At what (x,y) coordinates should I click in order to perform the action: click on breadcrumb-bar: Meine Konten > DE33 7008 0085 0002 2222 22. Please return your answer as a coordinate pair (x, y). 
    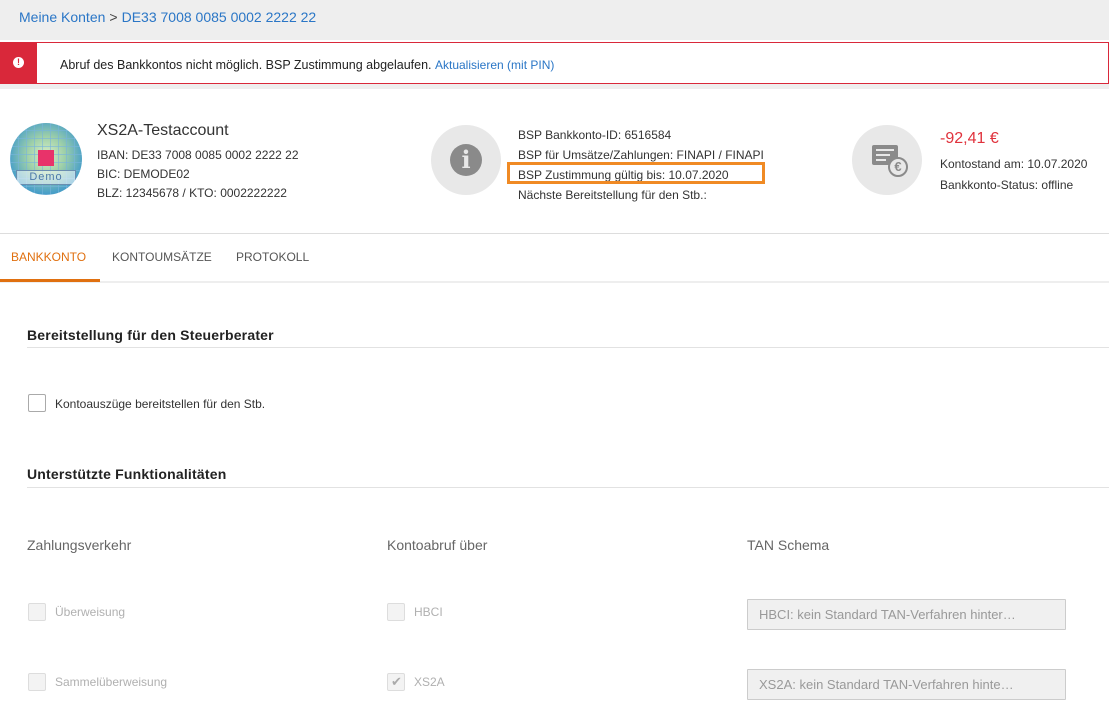
    Looking at the image, I should click on (554, 20).